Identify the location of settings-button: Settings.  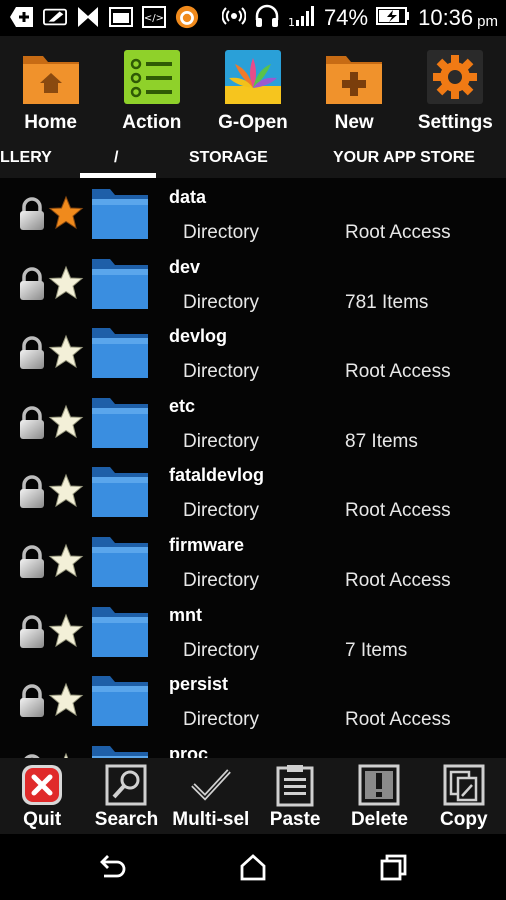
(455, 89).